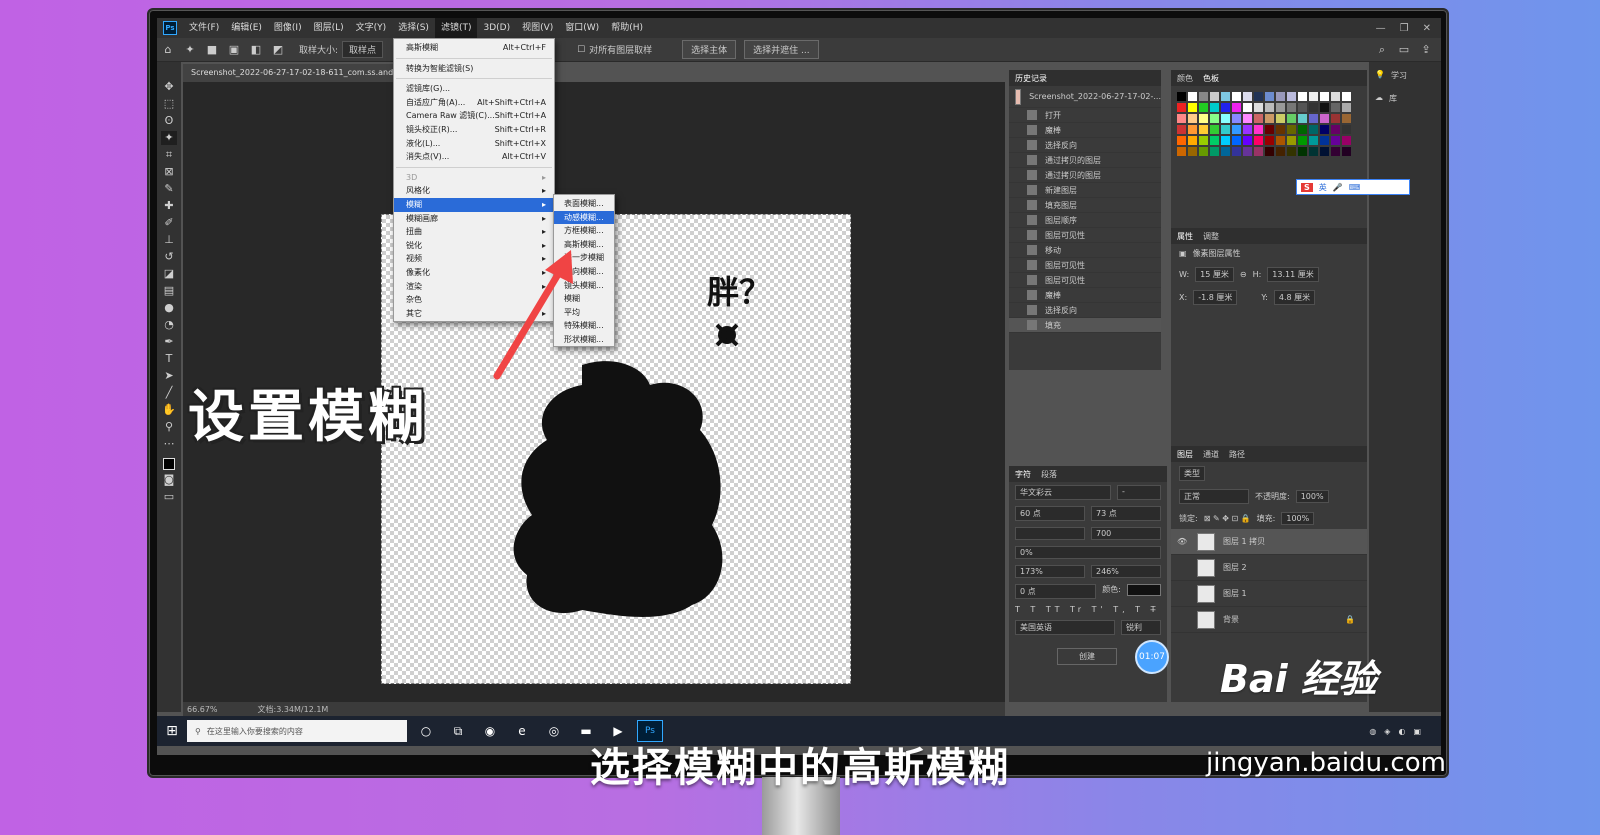 The height and width of the screenshot is (835, 1600). I want to click on menu-item: 图层(L), so click(329, 28).